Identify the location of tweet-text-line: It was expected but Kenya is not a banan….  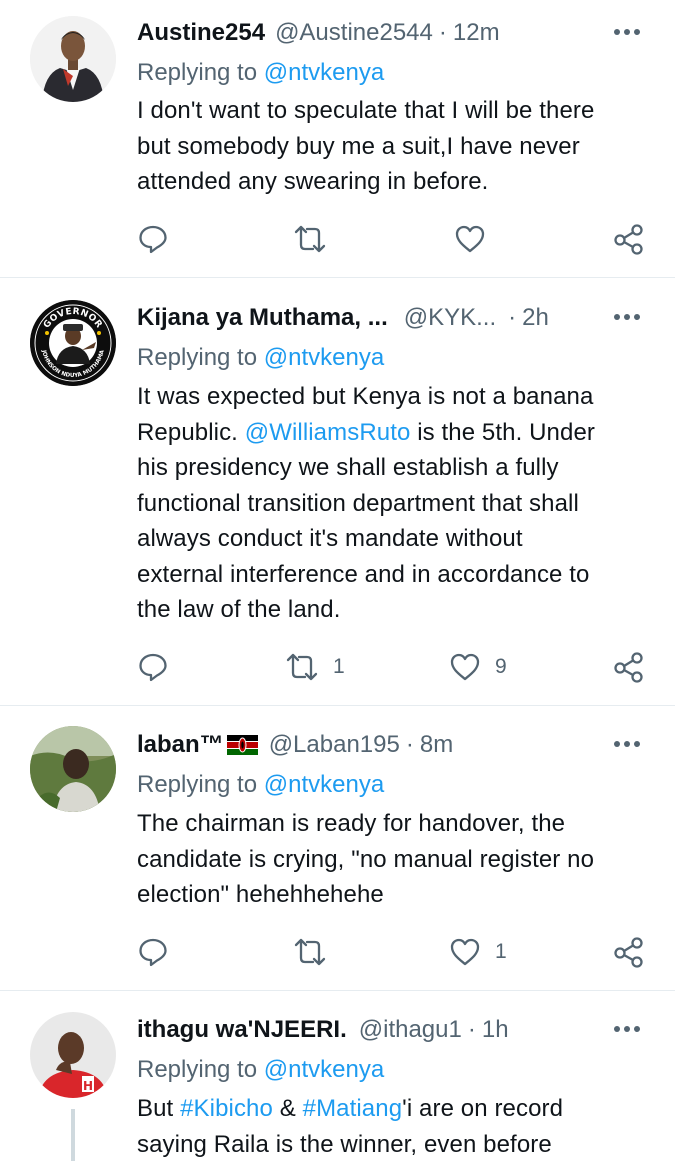
(394, 397).